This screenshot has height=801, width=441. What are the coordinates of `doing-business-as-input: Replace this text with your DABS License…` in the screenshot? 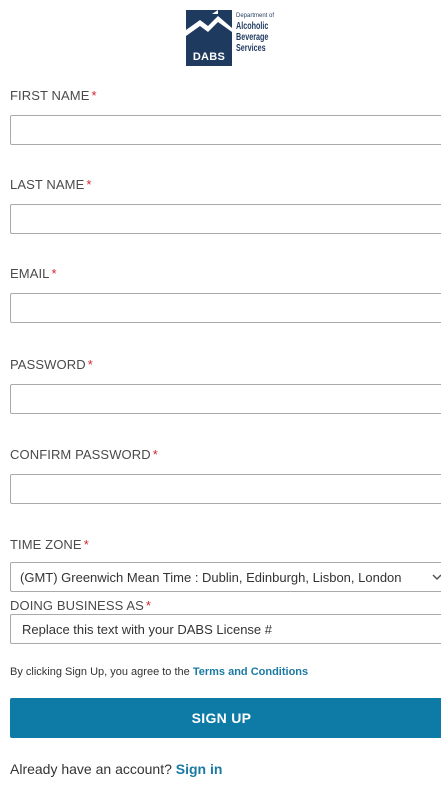 It's located at (225, 629).